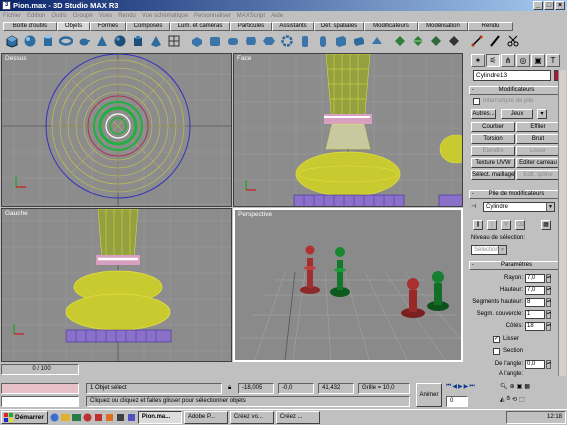 This screenshot has height=425, width=567. I want to click on teapot-icon, so click(83, 41).